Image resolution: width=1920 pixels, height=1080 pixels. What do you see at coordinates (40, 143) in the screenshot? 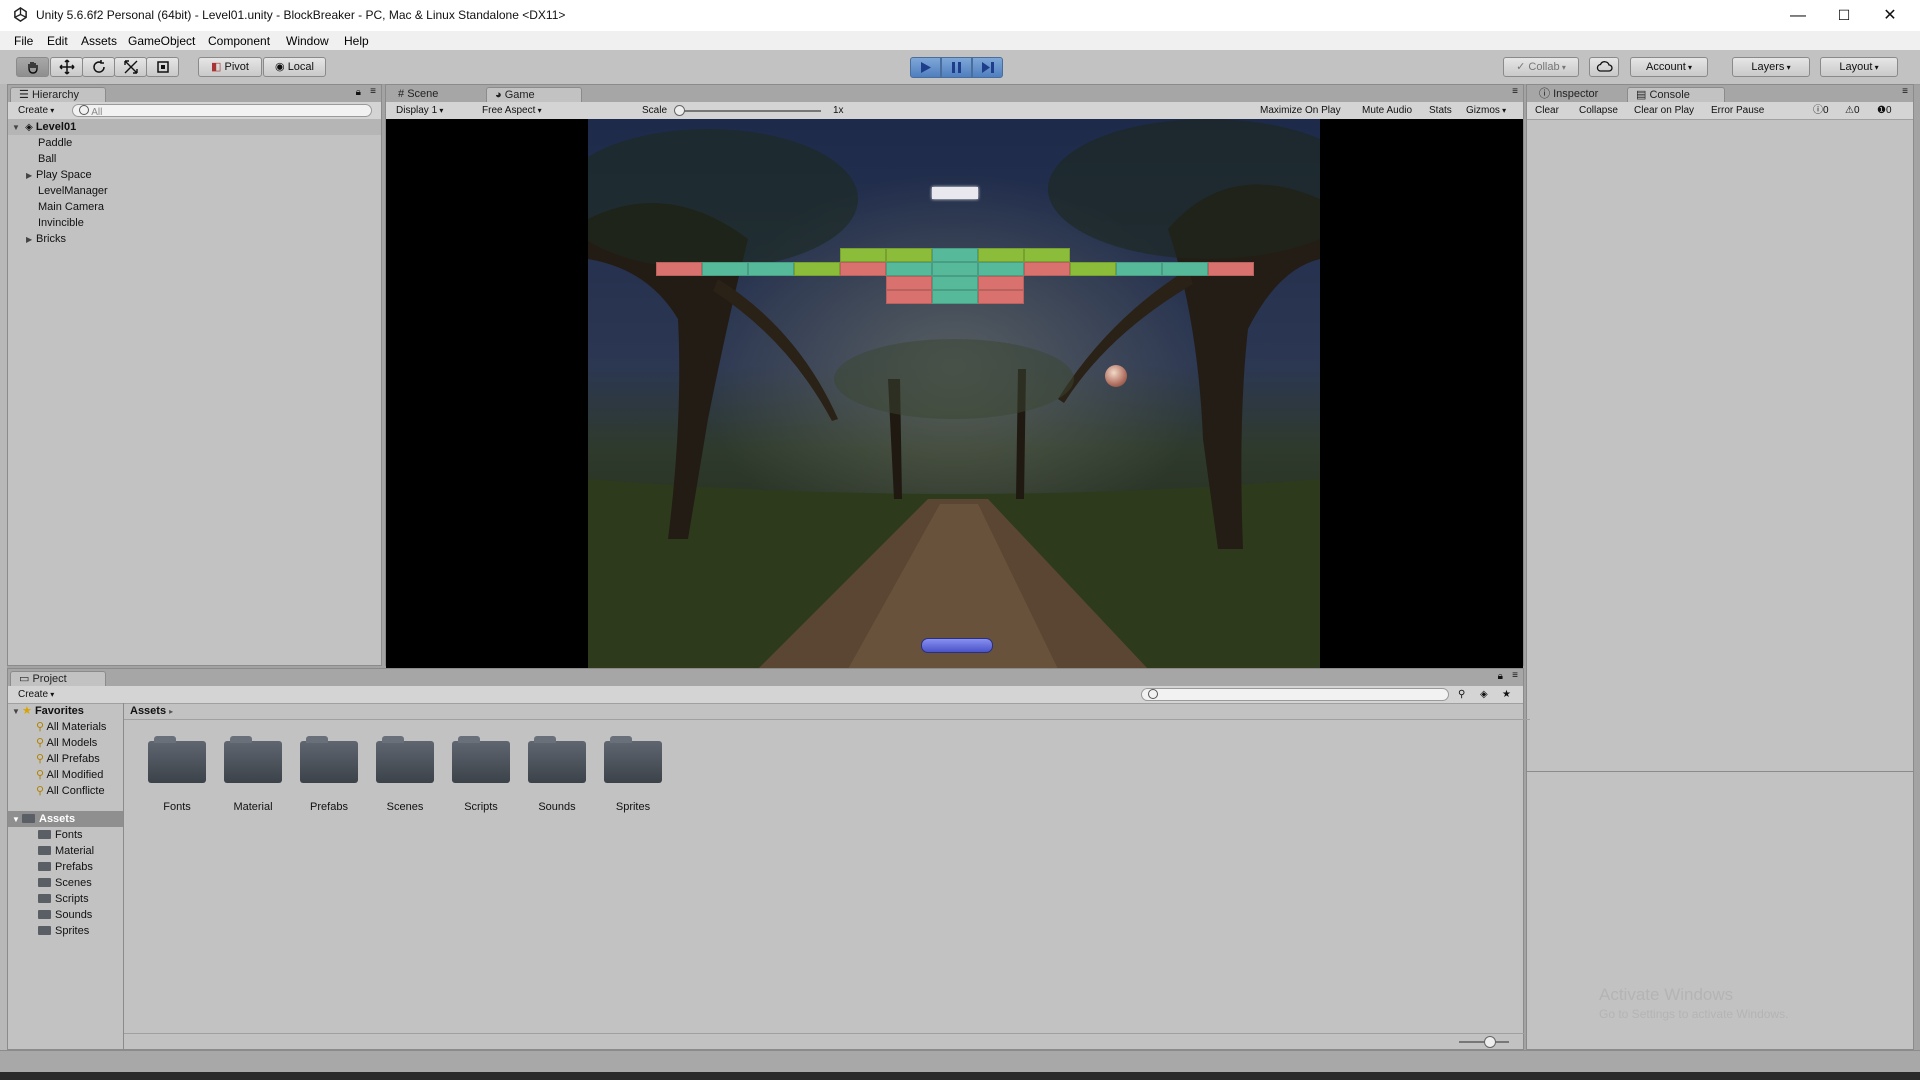
I see `hierarchy-item-paddle: Paddle` at bounding box center [40, 143].